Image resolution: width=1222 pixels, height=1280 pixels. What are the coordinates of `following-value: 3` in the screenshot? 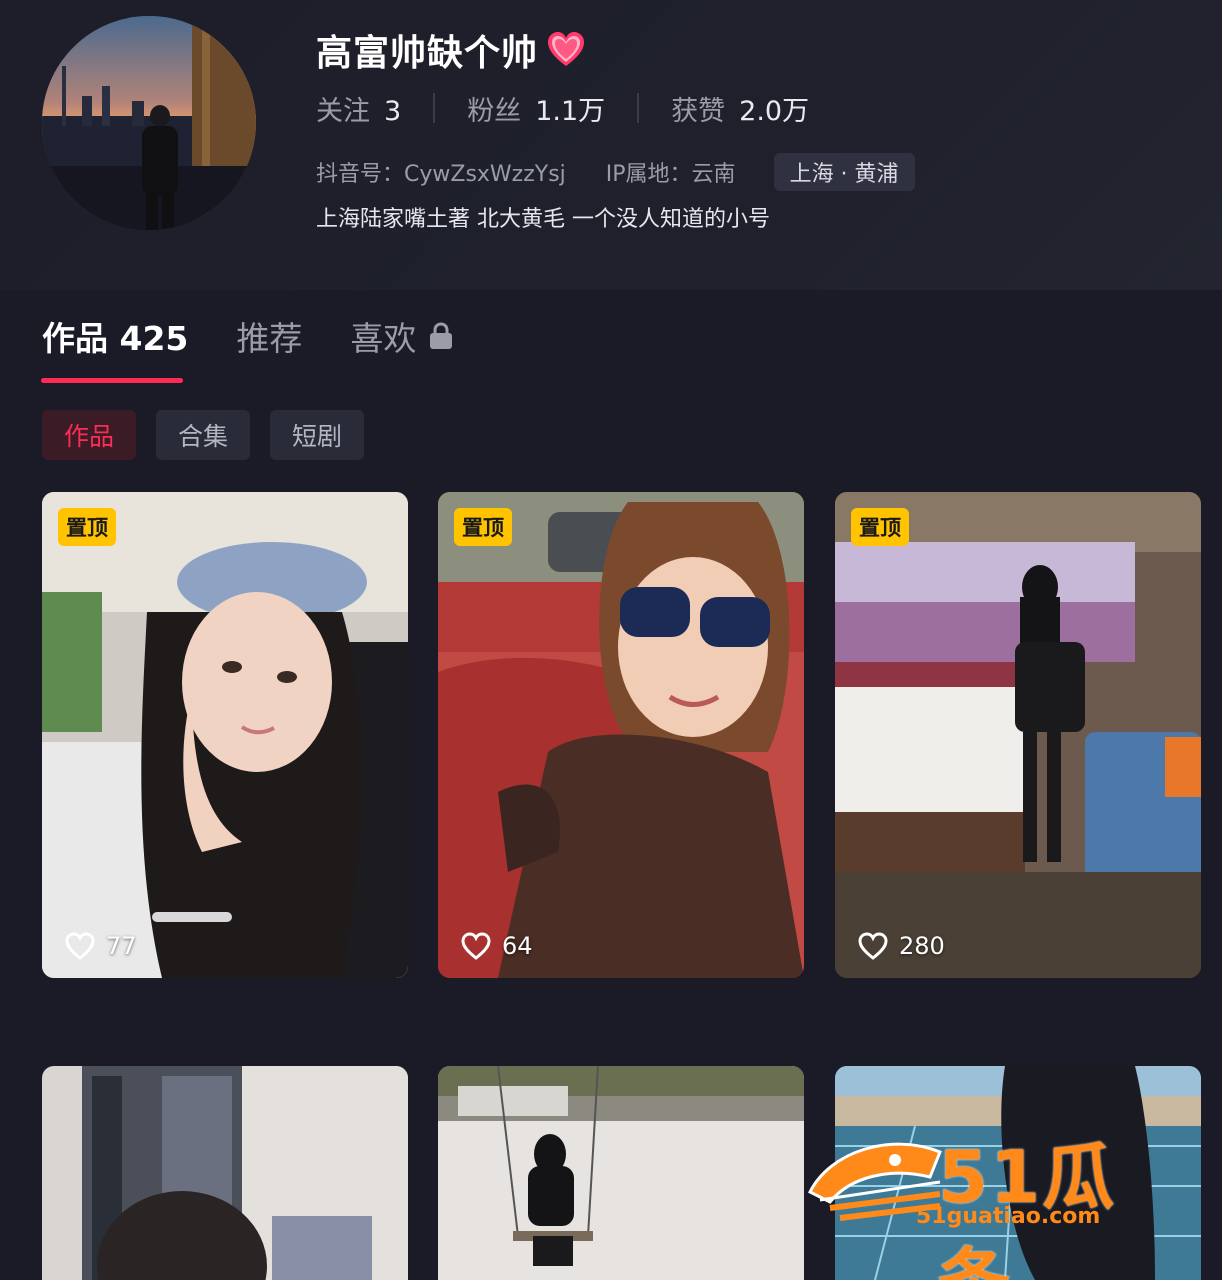 It's located at (393, 111).